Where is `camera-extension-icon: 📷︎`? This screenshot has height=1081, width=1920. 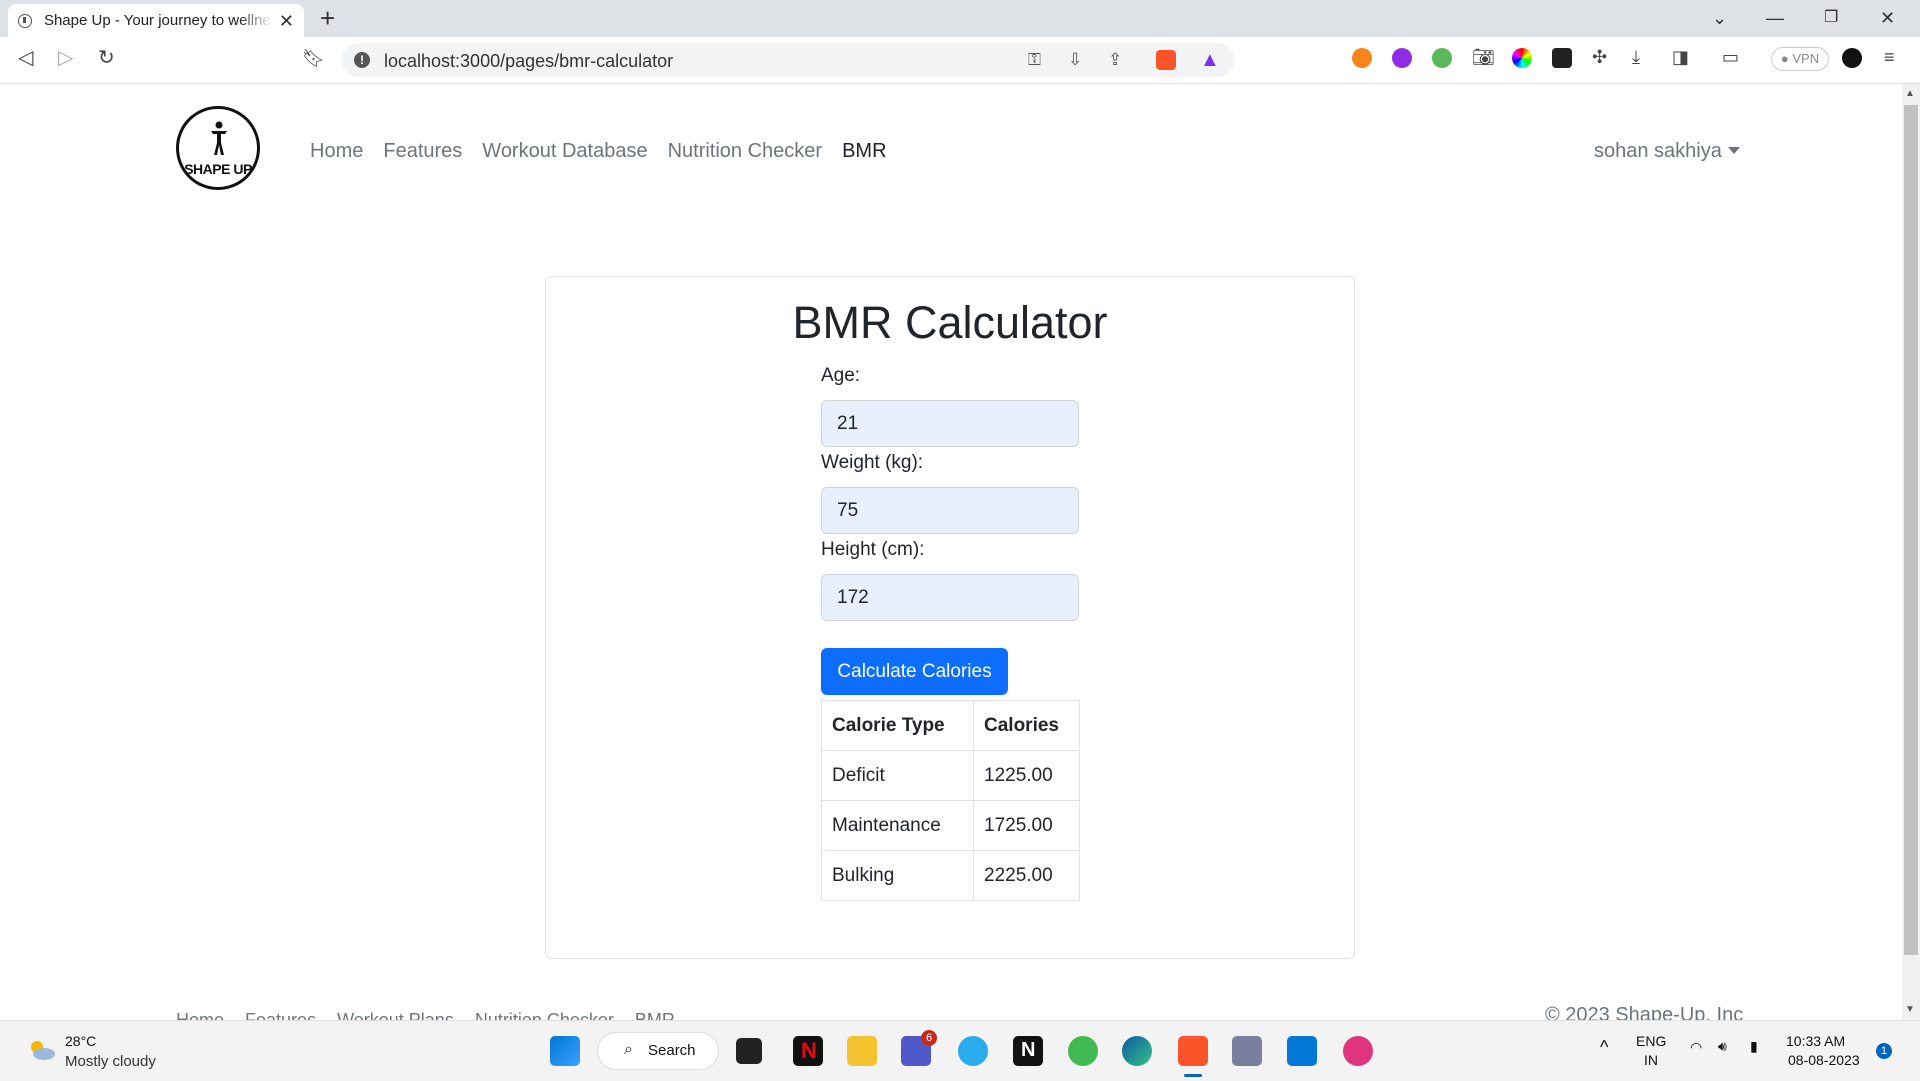
camera-extension-icon: 📷︎ is located at coordinates (1483, 57).